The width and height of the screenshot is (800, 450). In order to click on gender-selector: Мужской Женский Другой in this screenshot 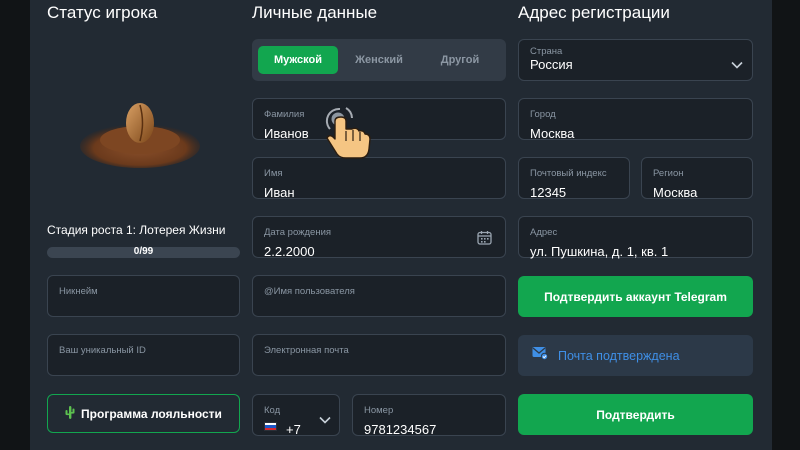, I will do `click(379, 60)`.